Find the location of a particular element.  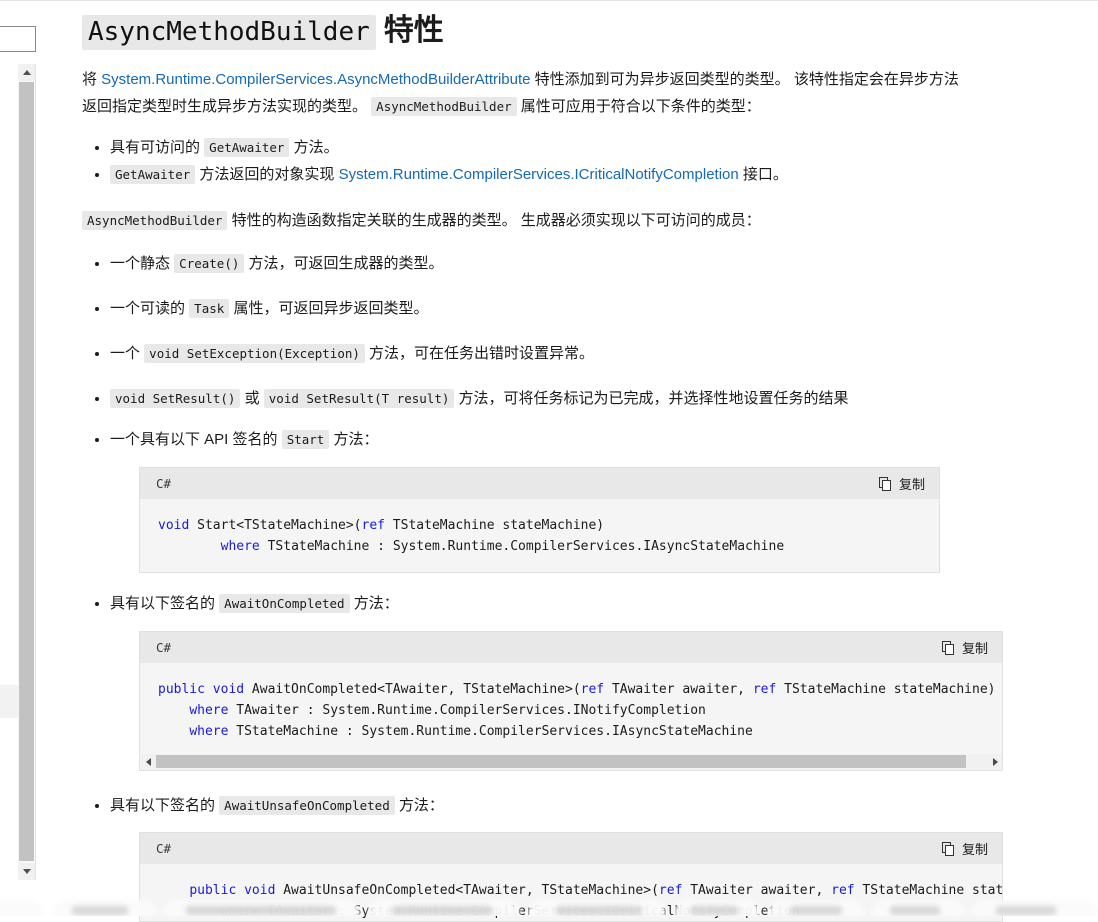

list-item: 具有可访问的 GetAwaiter 方法。 is located at coordinates (536, 147).